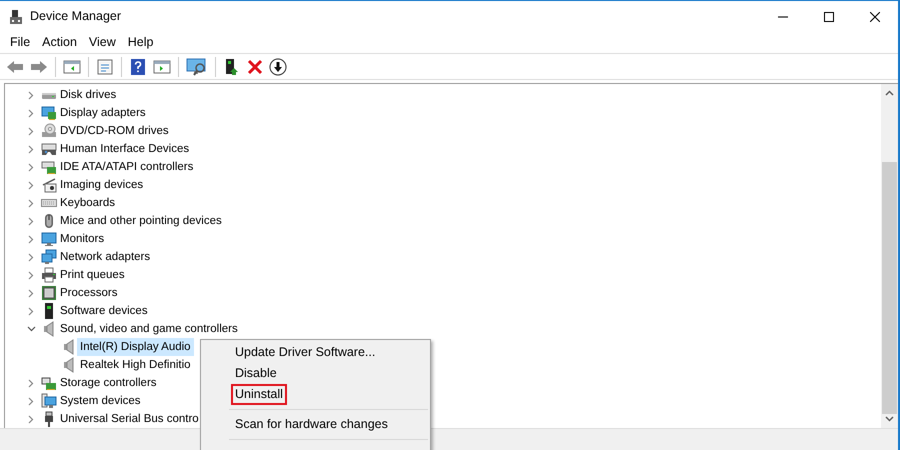 This screenshot has width=900, height=450. What do you see at coordinates (76, 17) in the screenshot?
I see `window-title: Device Manager` at bounding box center [76, 17].